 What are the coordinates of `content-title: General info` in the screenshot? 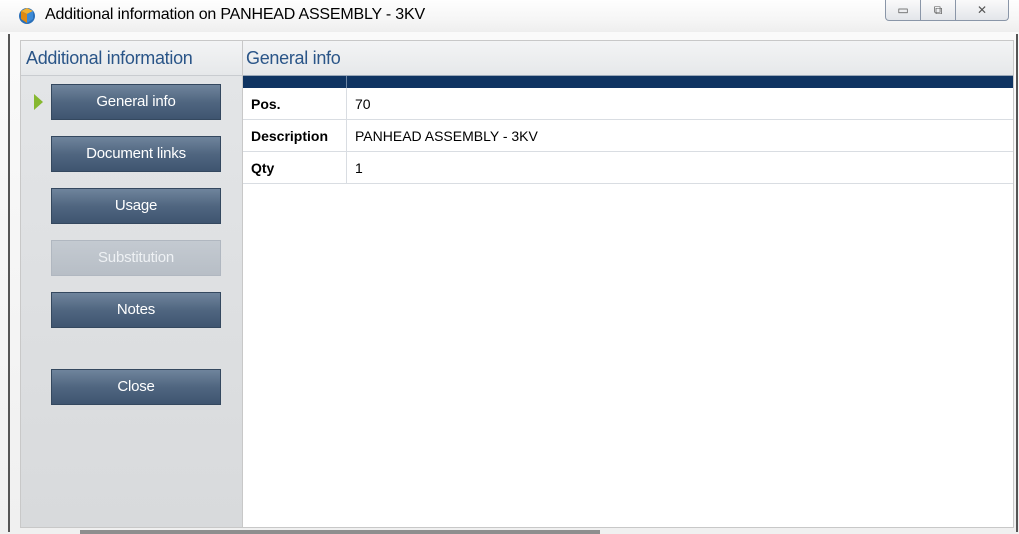 It's located at (293, 58).